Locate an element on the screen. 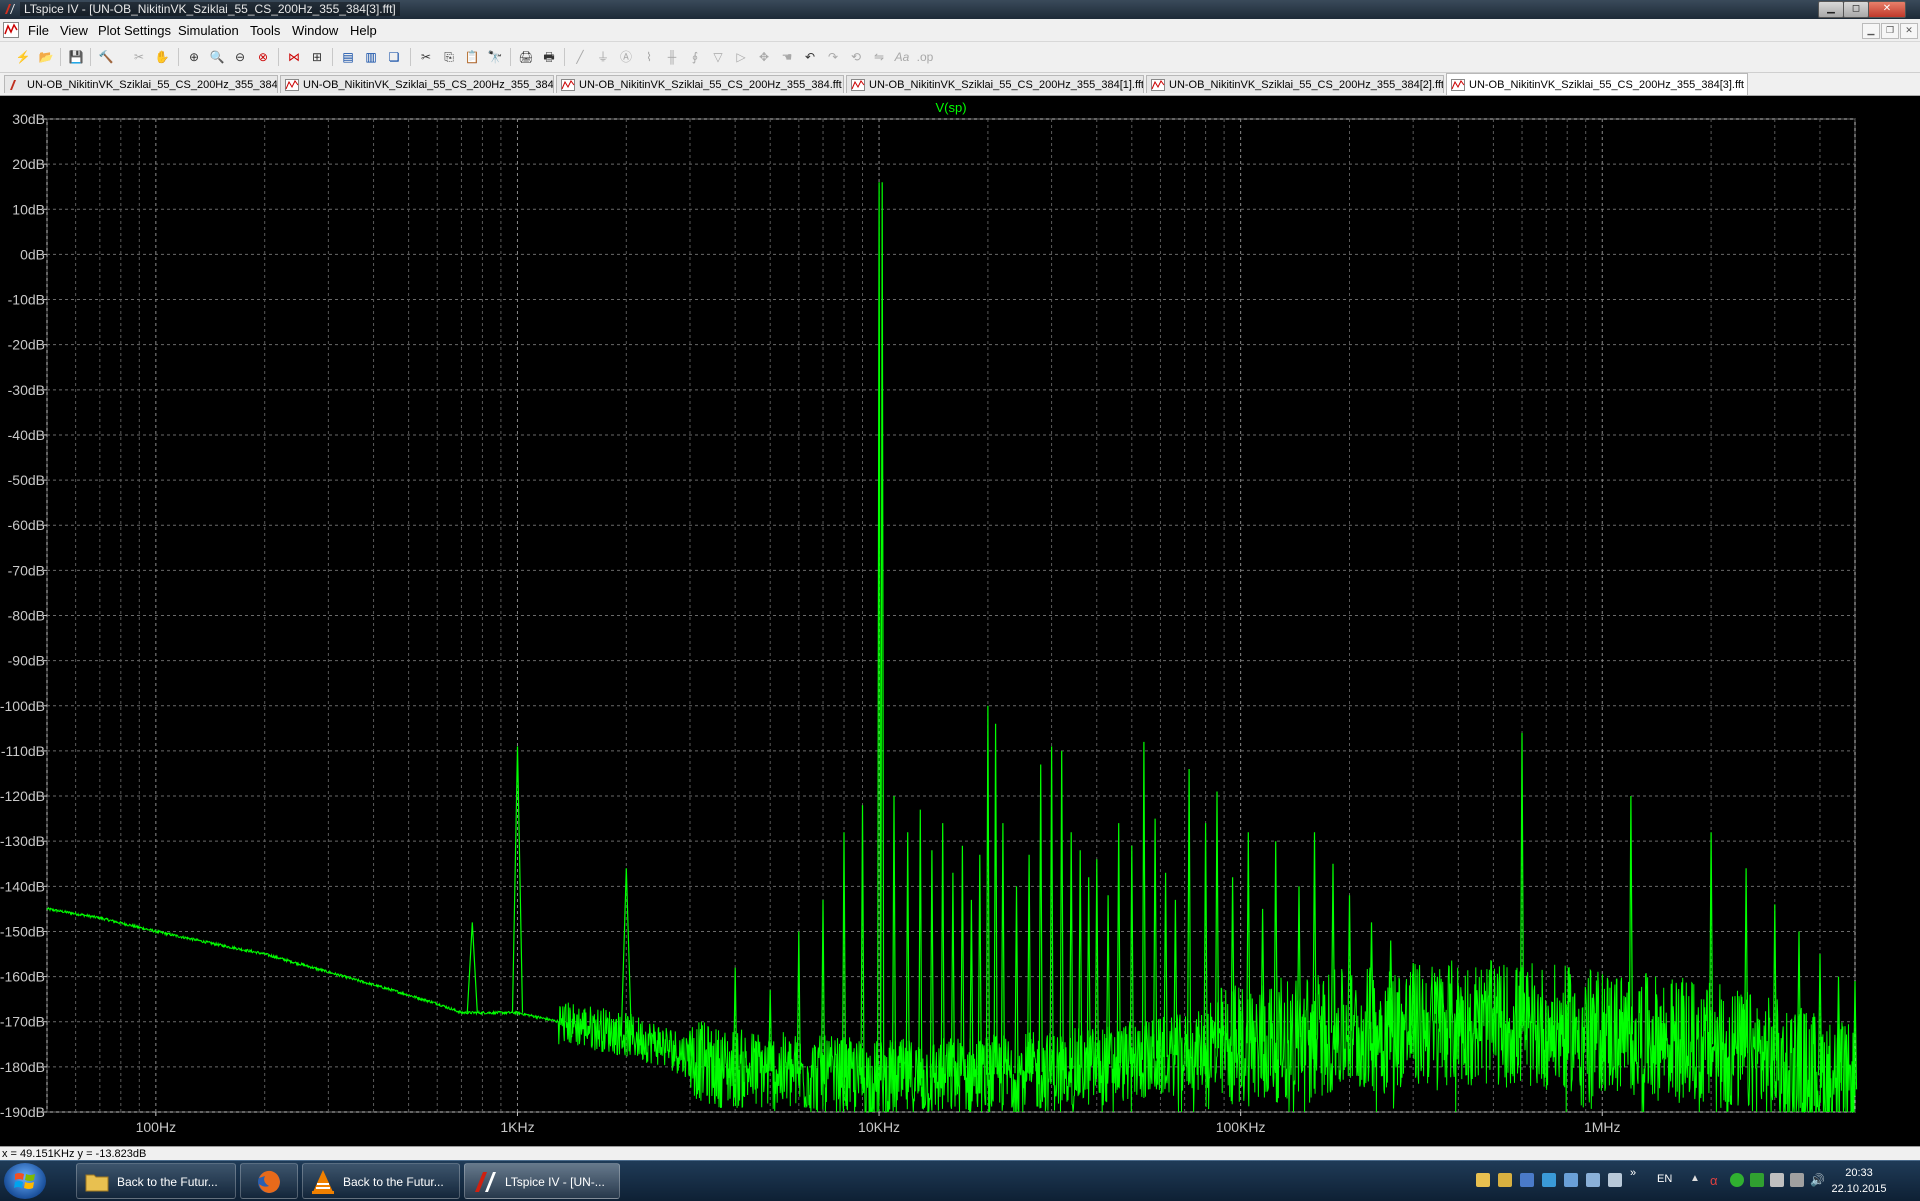 The width and height of the screenshot is (1920, 1201). inductor-icon: ∮ is located at coordinates (695, 57).